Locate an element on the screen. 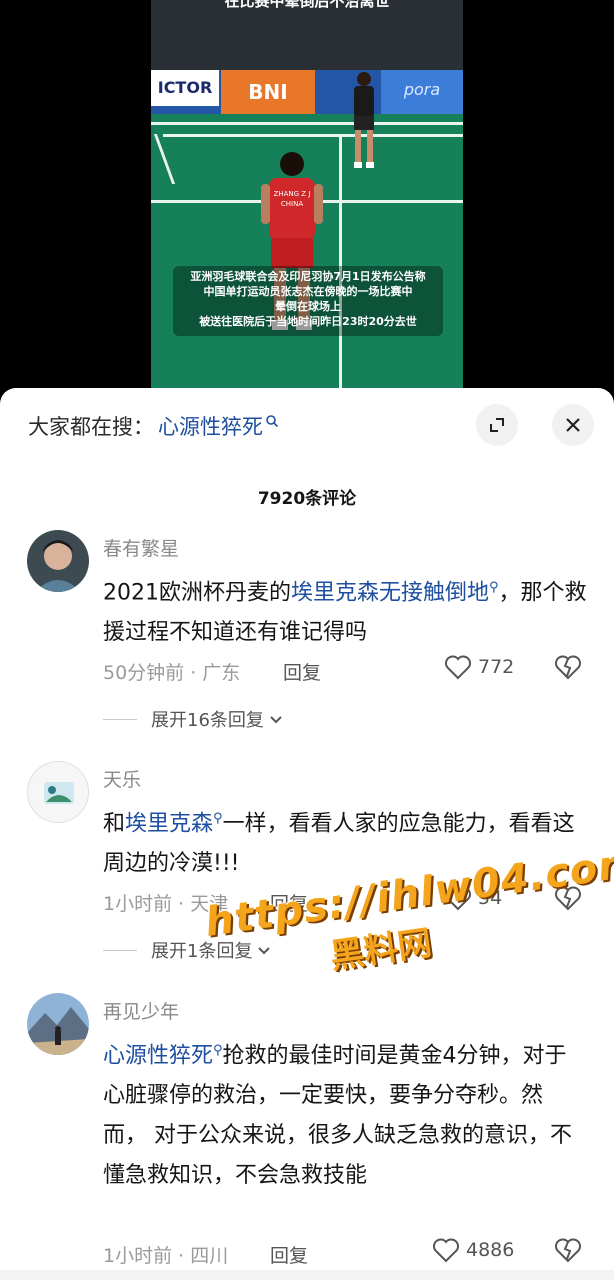 This screenshot has height=1280, width=614. like-count: 772 is located at coordinates (496, 667).